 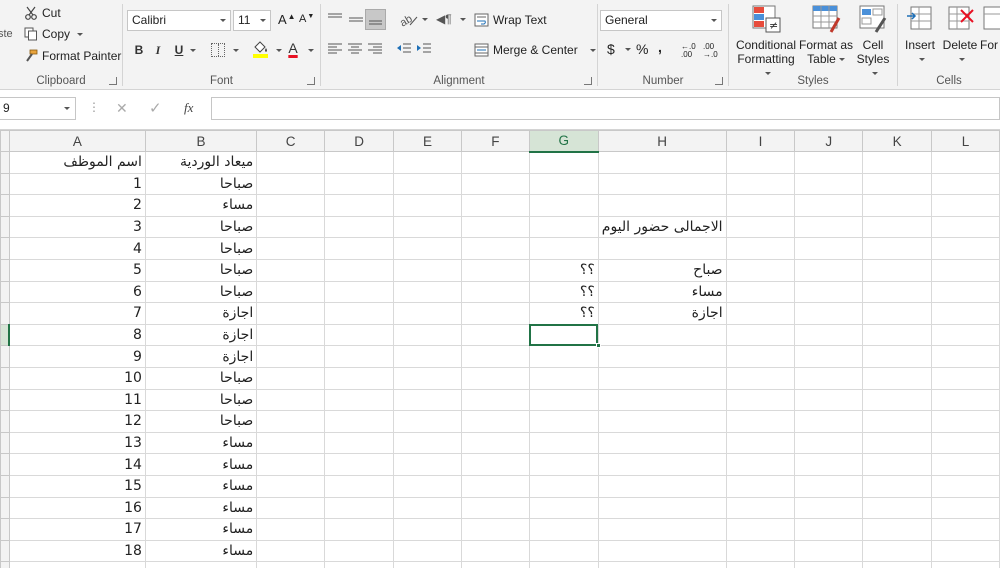 I want to click on cell-I17, so click(x=760, y=508).